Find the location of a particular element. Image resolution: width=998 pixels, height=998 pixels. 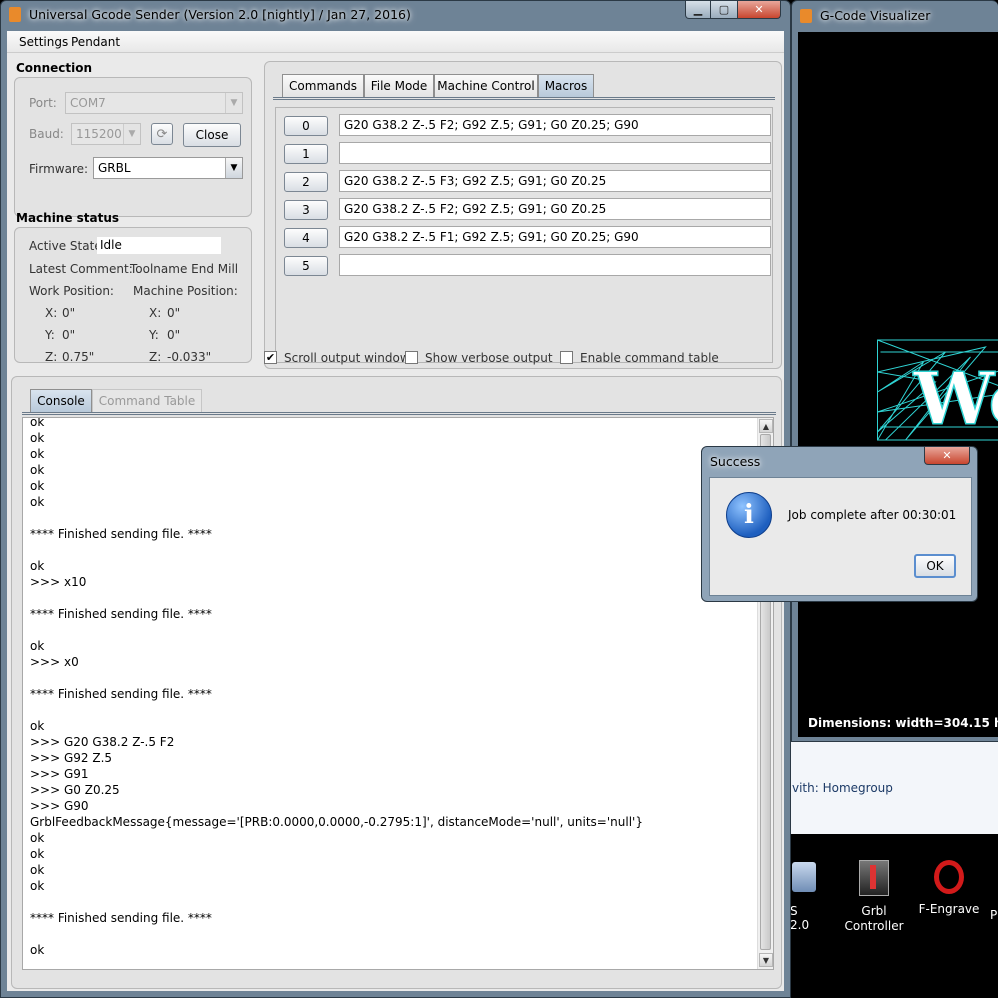

maximize-button: ▢ is located at coordinates (724, 10).